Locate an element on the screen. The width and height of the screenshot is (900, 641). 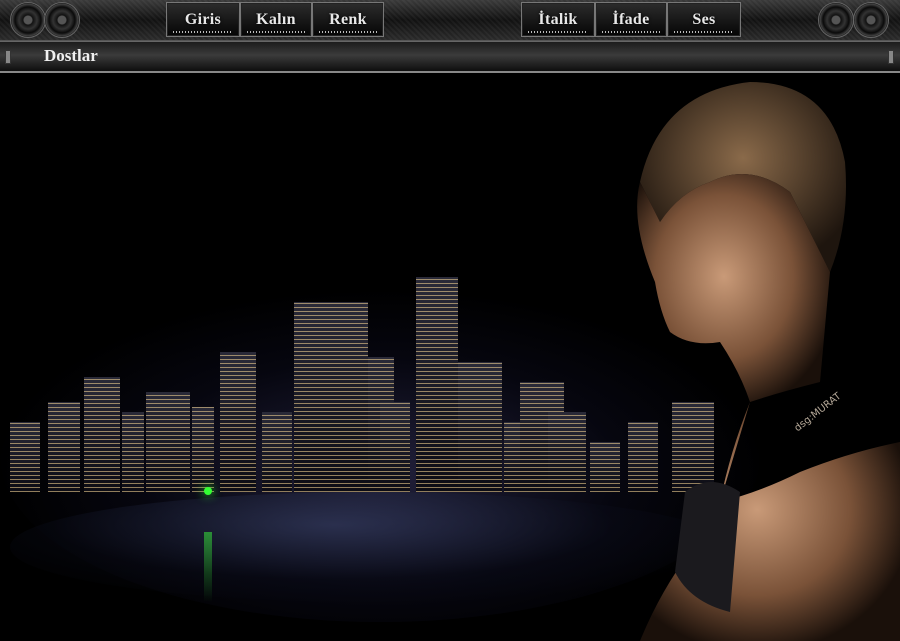
ifade-button-label: İfade is located at coordinates (631, 19).